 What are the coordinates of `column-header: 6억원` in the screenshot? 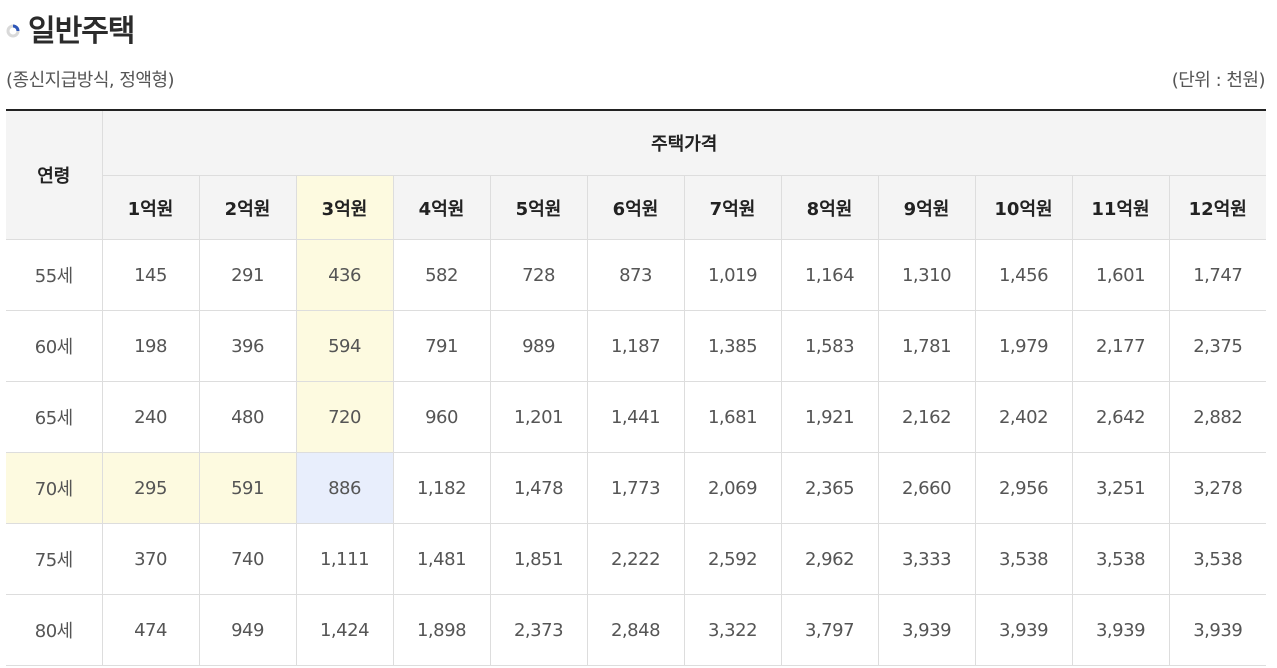 It's located at (635, 207).